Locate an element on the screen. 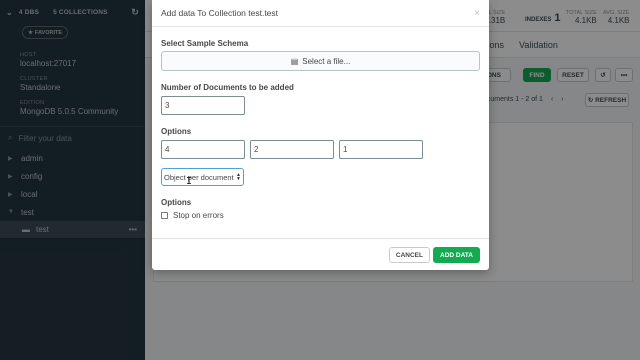 This screenshot has height=360, width=640. file-icon: ▤ is located at coordinates (294, 61).